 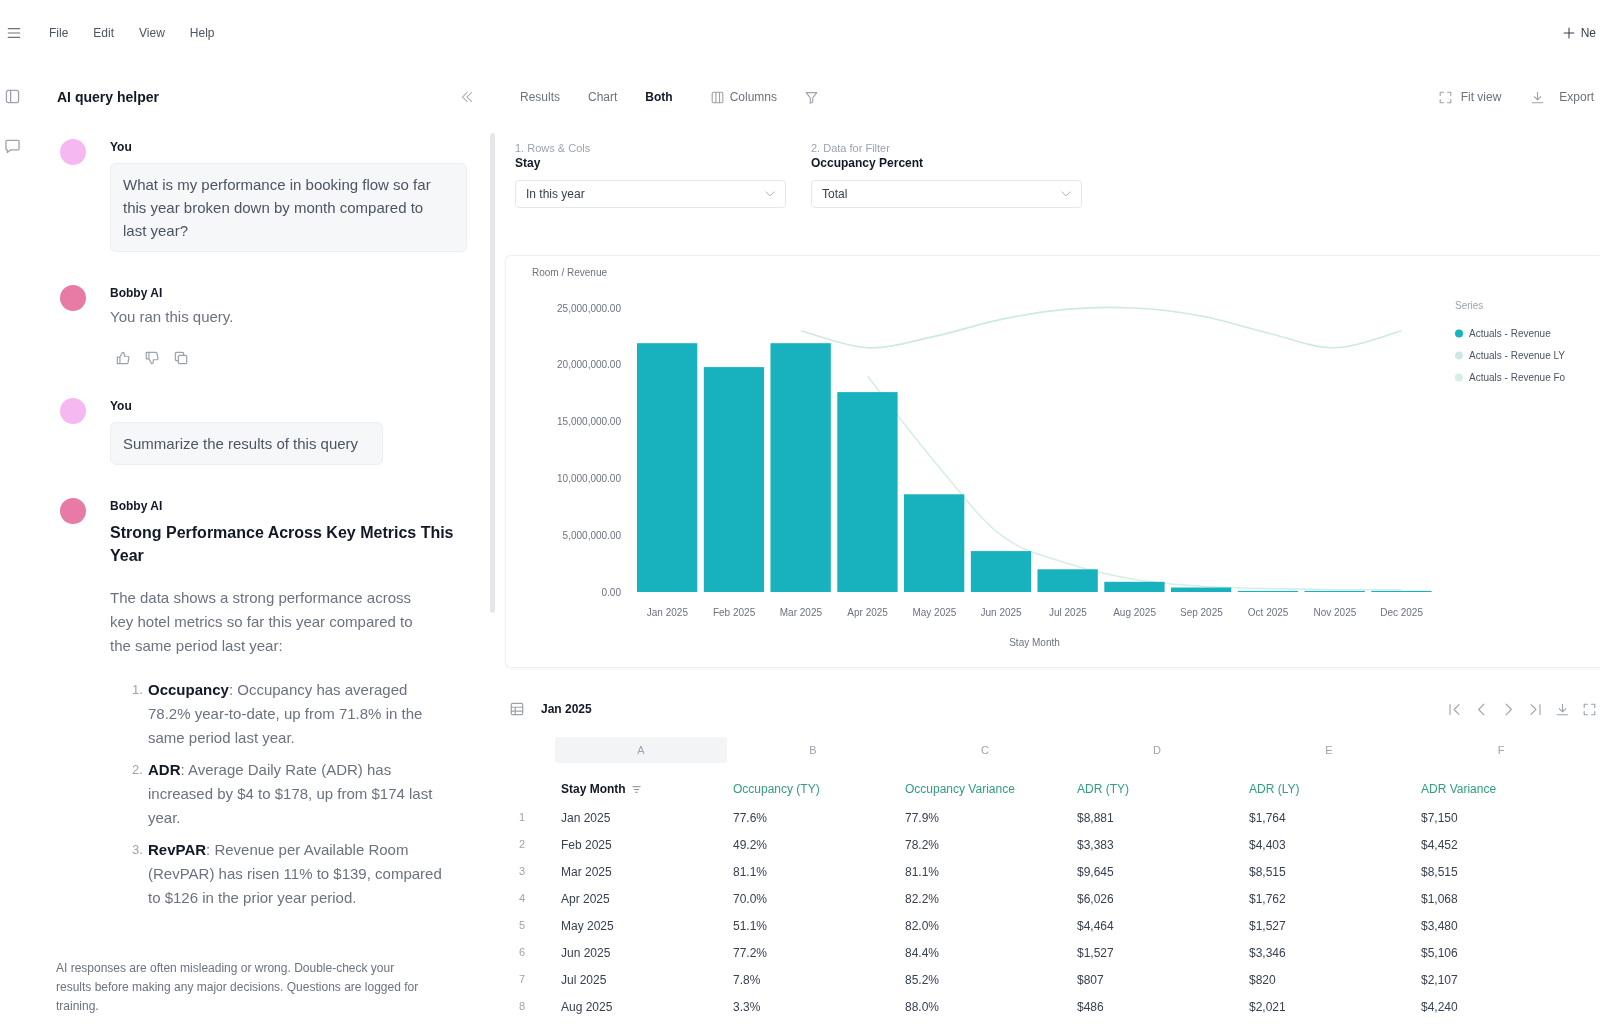 What do you see at coordinates (922, 980) in the screenshot?
I see `table-cell-text: 85.2%` at bounding box center [922, 980].